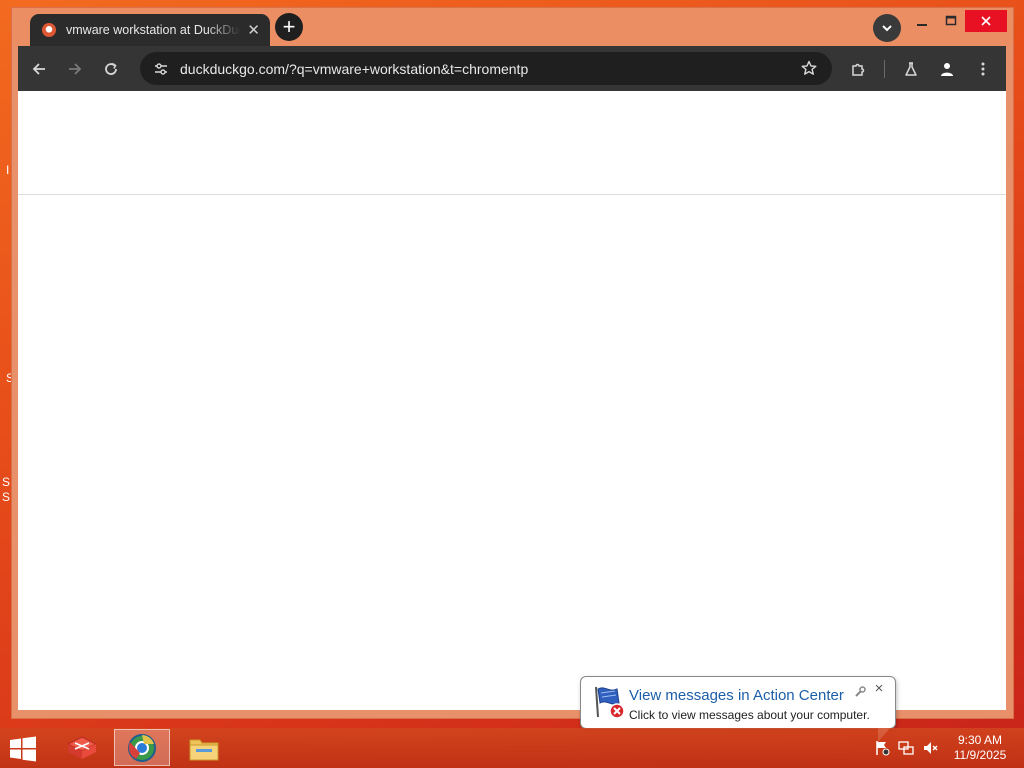  I want to click on system-clock: 9:30 AM 11/9/2025, so click(980, 748).